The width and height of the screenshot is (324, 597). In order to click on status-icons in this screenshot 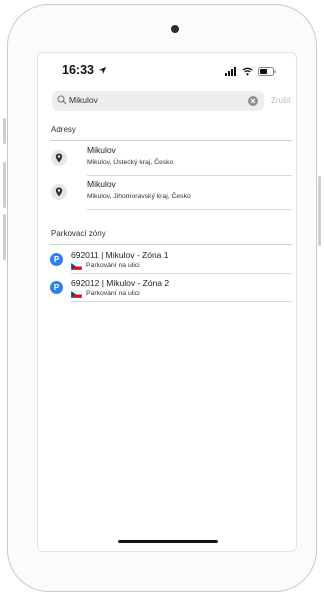, I will do `click(250, 71)`.